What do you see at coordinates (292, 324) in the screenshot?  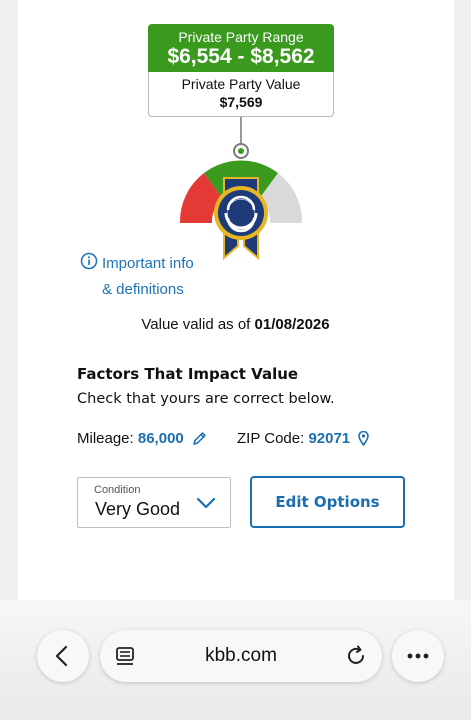 I see `valid-date: 01/08/2026` at bounding box center [292, 324].